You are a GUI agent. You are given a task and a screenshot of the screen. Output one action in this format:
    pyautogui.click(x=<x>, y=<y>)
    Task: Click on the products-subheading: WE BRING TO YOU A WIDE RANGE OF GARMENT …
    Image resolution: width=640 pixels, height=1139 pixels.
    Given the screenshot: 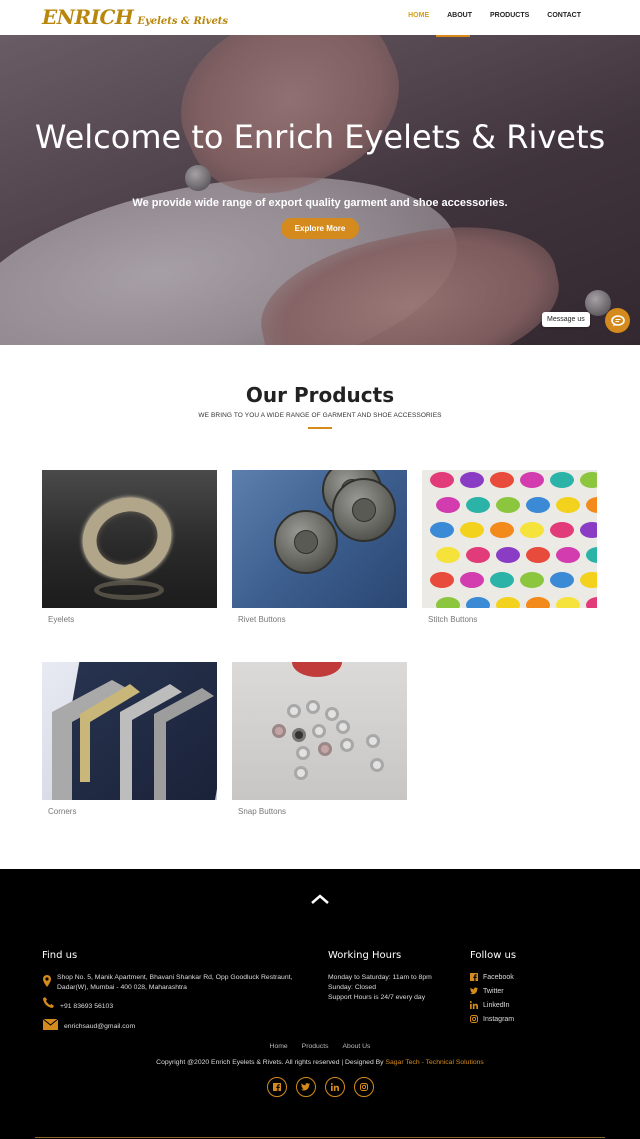 What is the action you would take?
    pyautogui.click(x=320, y=415)
    